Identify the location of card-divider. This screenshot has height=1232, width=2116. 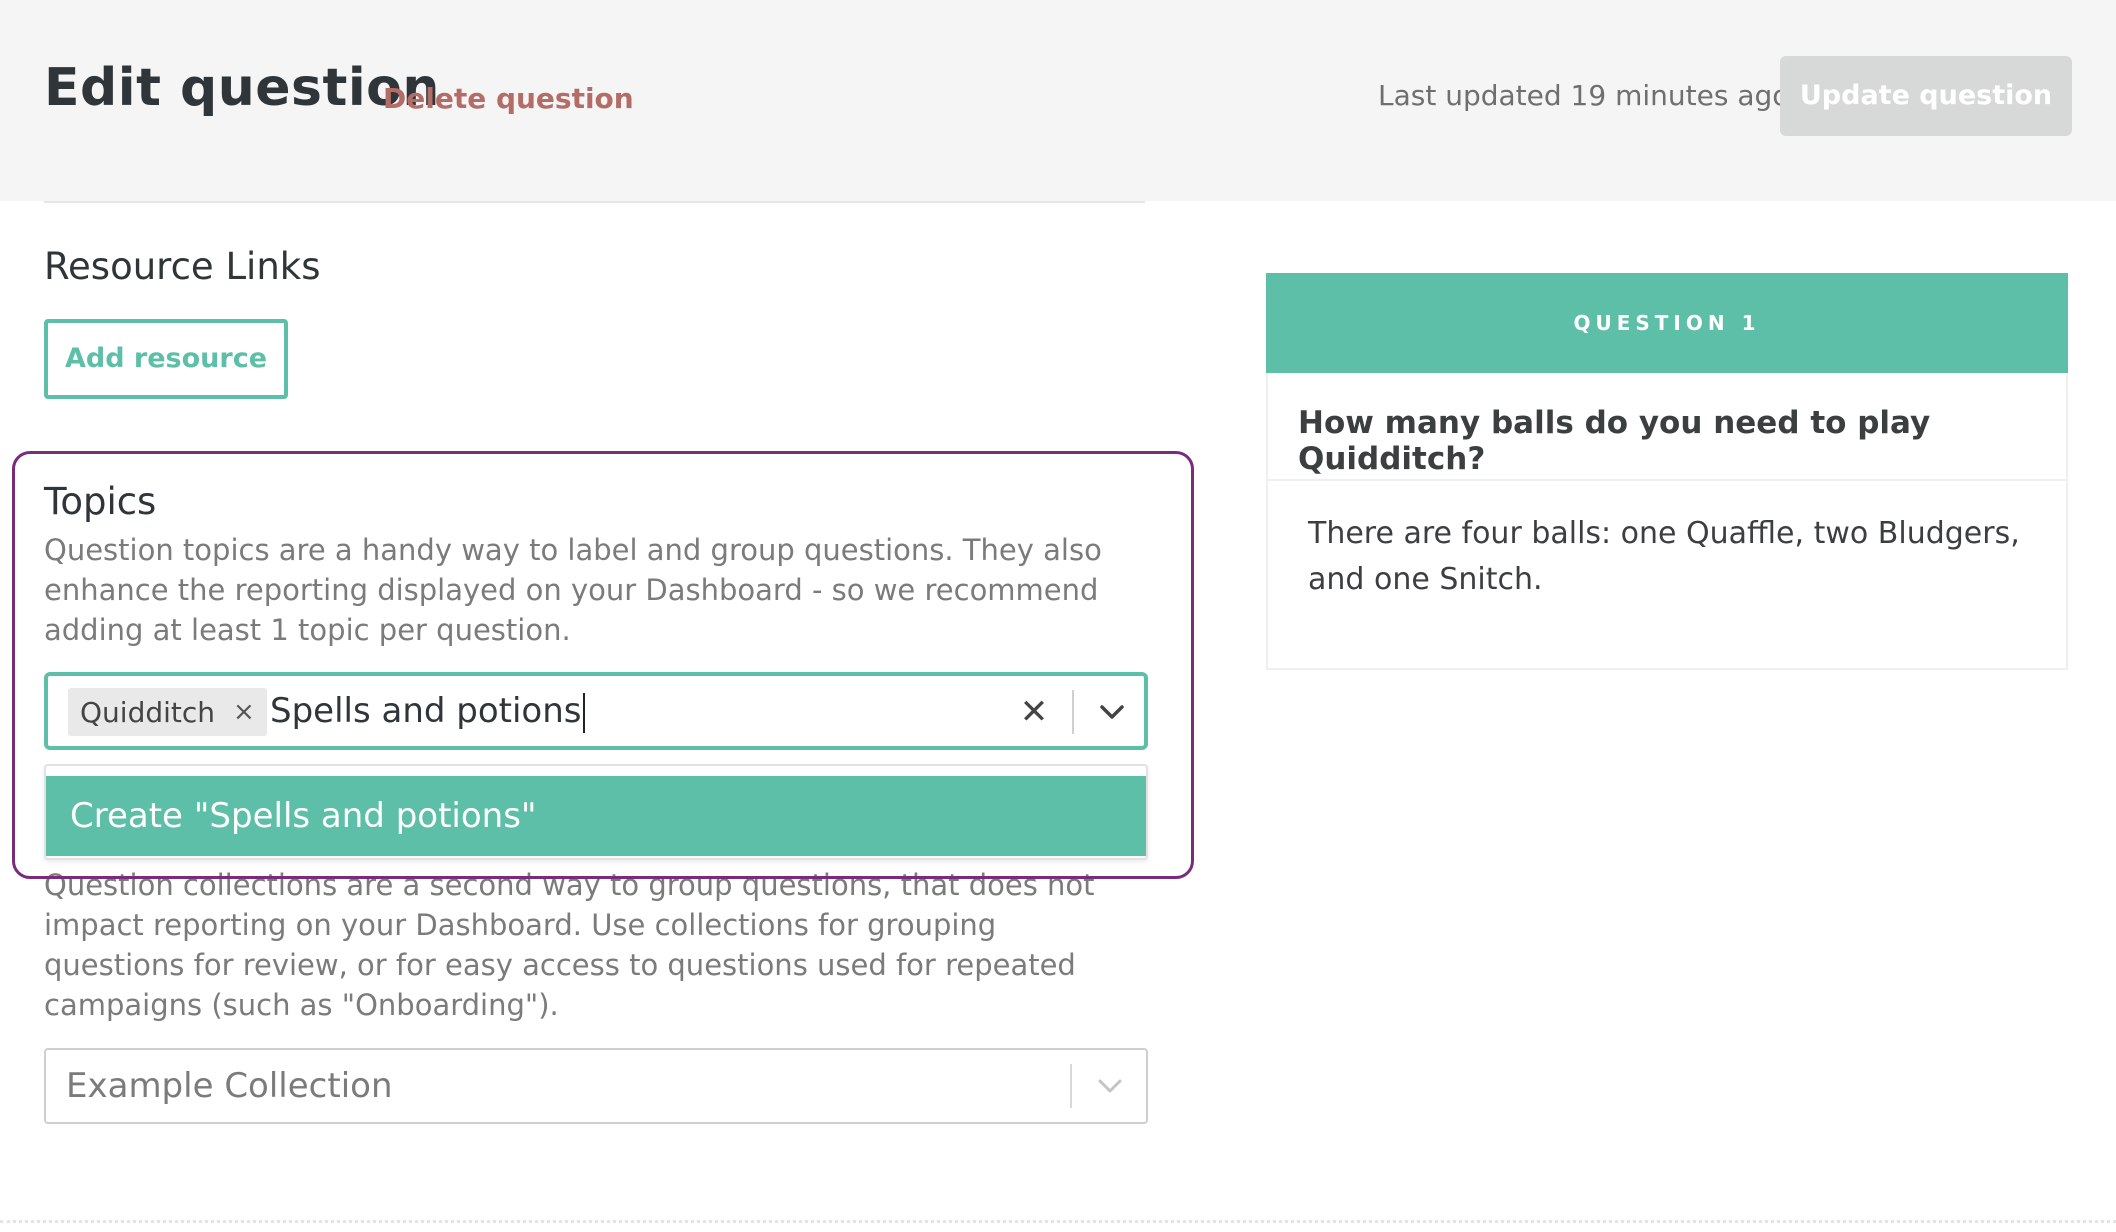
(1667, 480).